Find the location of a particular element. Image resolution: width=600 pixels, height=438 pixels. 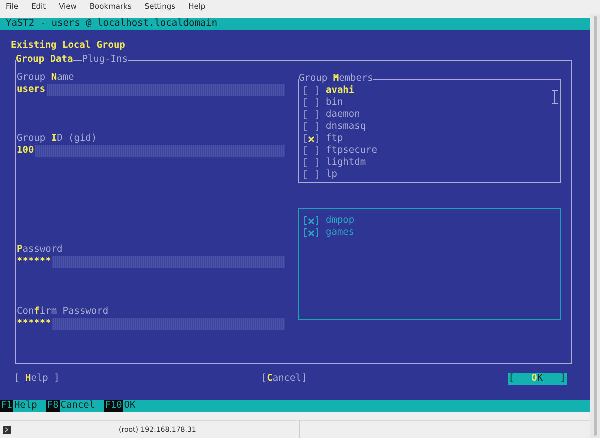

tab: Group Data is located at coordinates (45, 60).